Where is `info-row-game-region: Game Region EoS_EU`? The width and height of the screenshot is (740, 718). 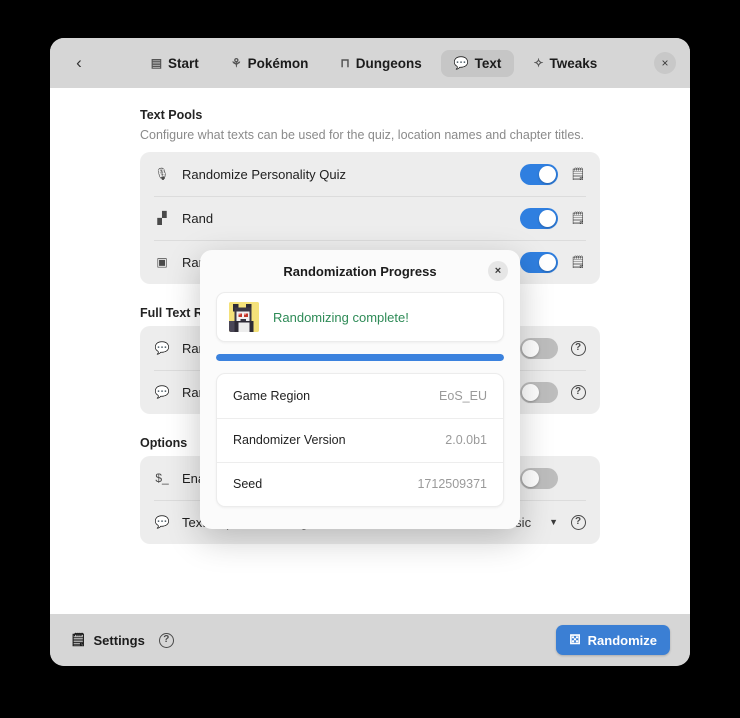 info-row-game-region: Game Region EoS_EU is located at coordinates (360, 396).